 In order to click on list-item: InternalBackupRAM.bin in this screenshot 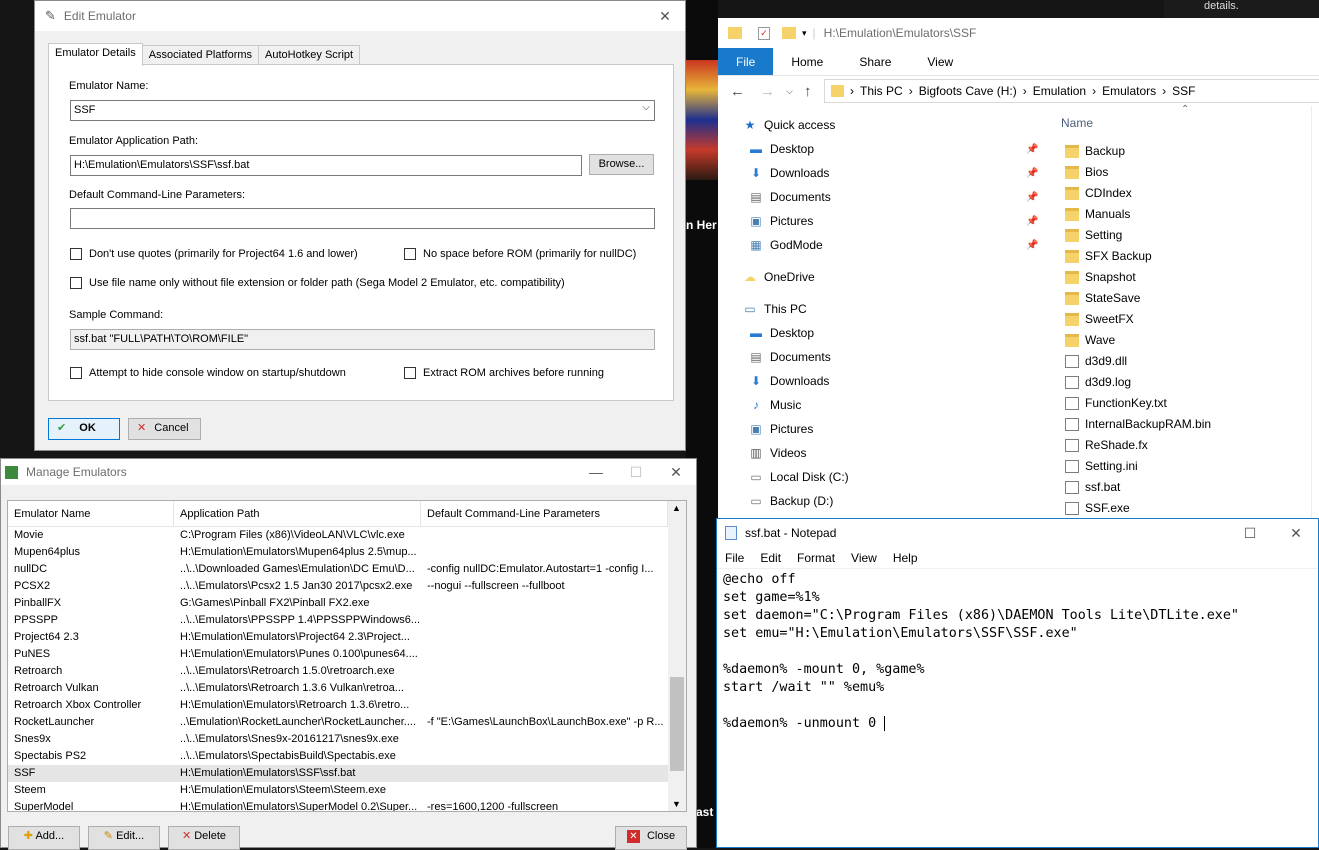, I will do `click(1138, 424)`.